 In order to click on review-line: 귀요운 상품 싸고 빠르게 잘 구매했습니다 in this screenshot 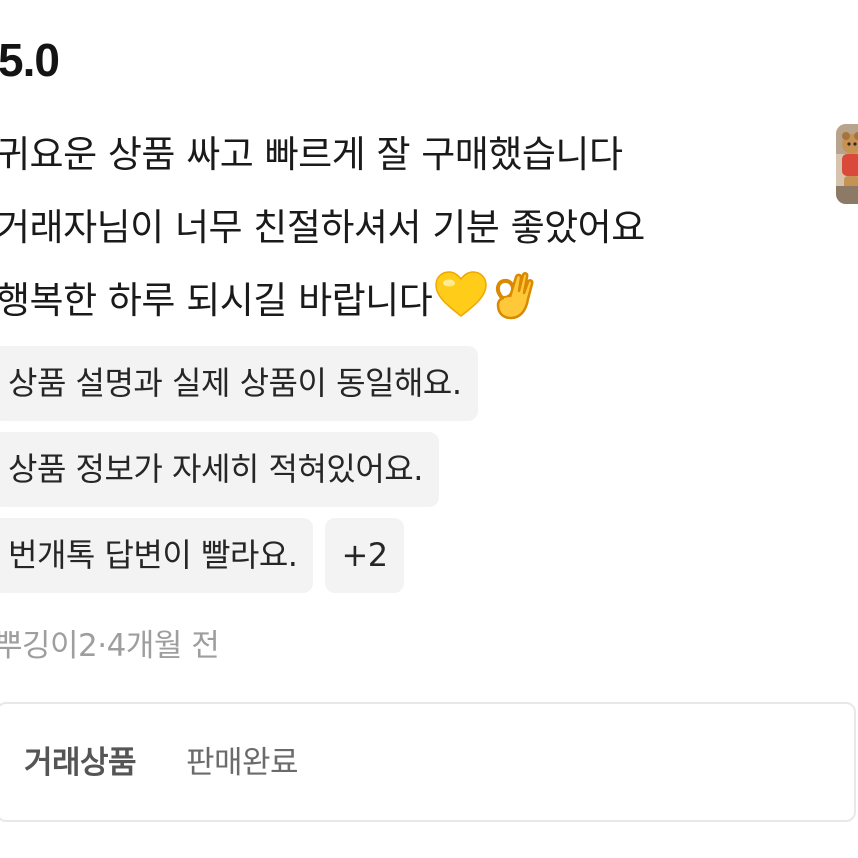, I will do `click(311, 154)`.